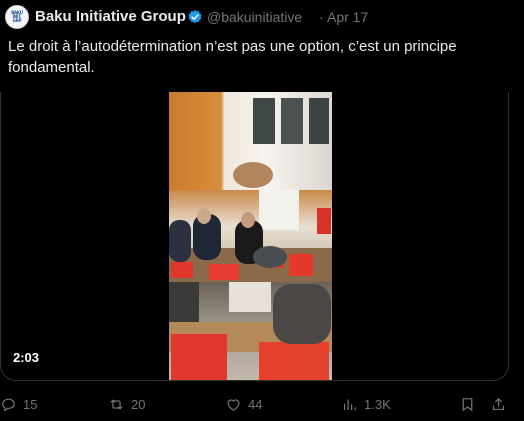 This screenshot has width=524, height=421. Describe the element at coordinates (126, 404) in the screenshot. I see `repost-button: 20` at that location.